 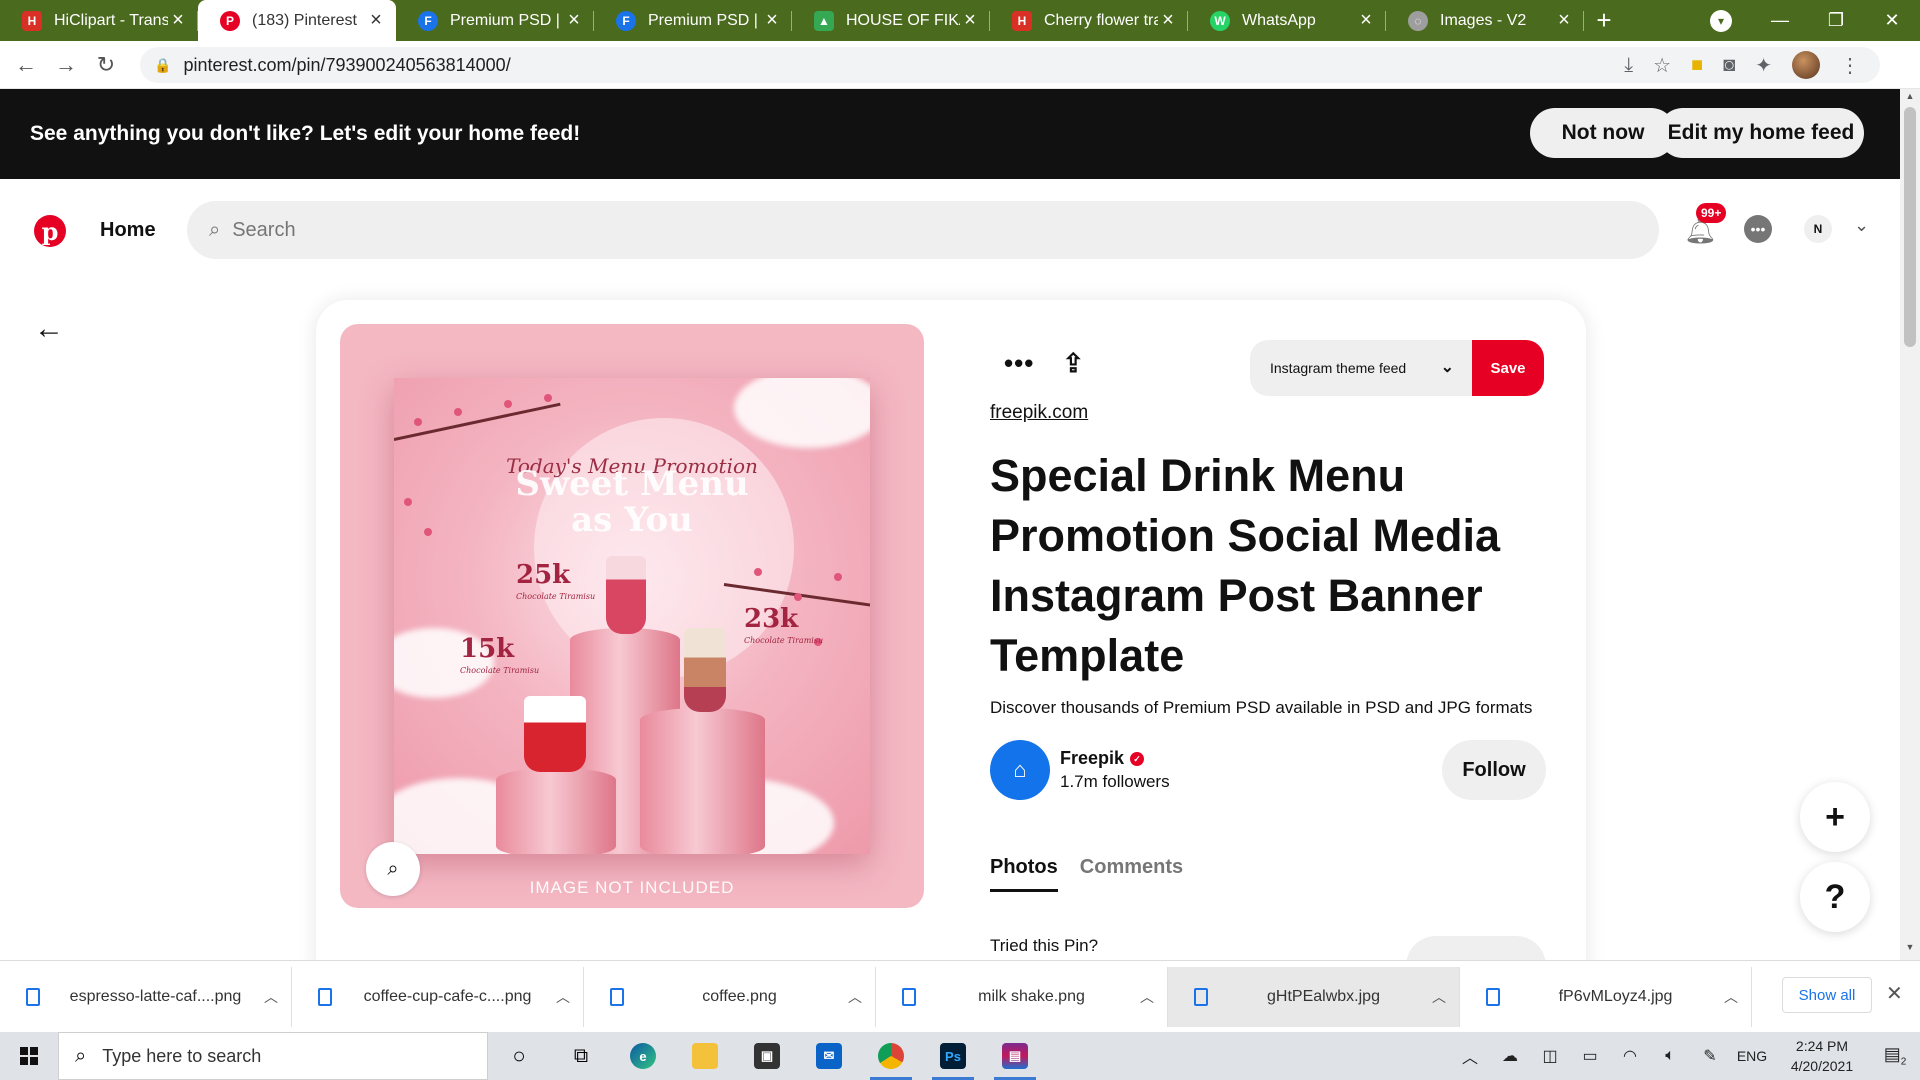 What do you see at coordinates (891, 1056) in the screenshot?
I see `chrome-icon` at bounding box center [891, 1056].